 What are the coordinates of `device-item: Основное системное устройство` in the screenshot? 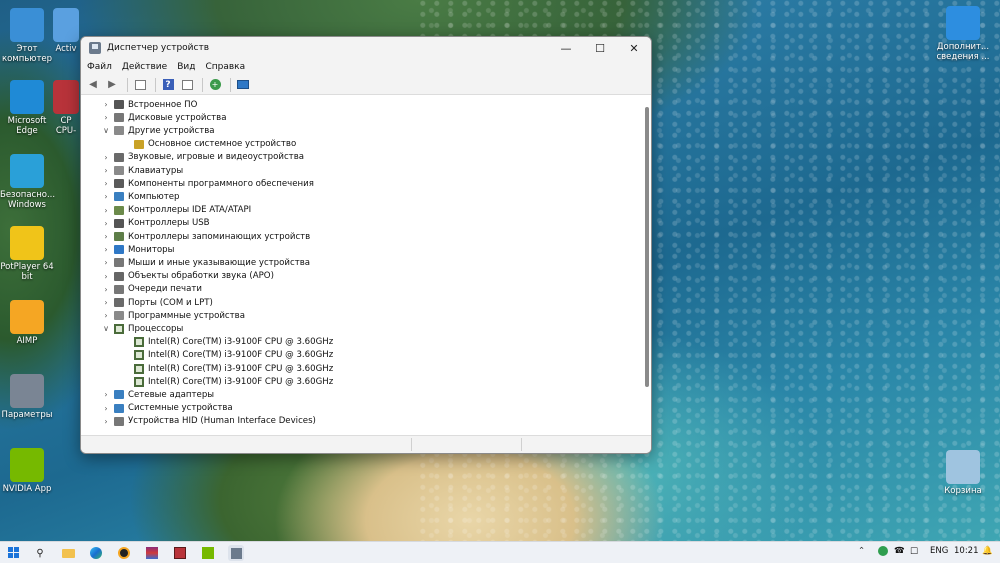 It's located at (208, 144).